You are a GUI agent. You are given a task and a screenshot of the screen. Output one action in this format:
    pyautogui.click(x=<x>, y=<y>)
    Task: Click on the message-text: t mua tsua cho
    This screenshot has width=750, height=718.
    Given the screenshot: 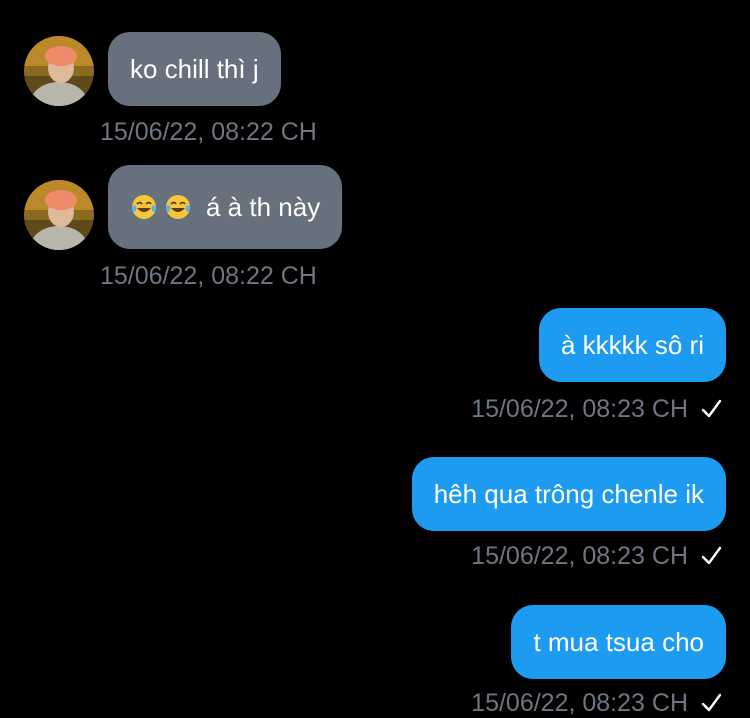 What is the action you would take?
    pyautogui.click(x=618, y=642)
    